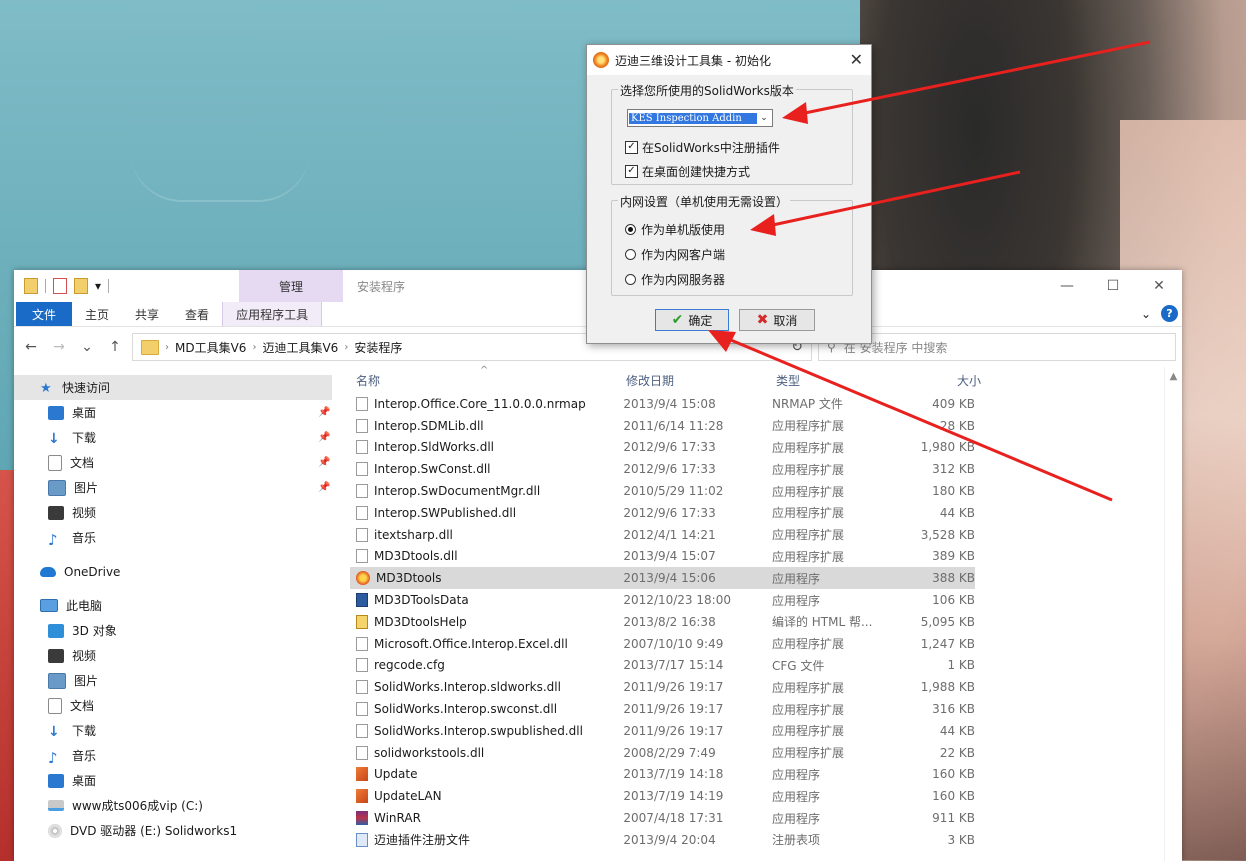 Image resolution: width=1246 pixels, height=861 pixels. I want to click on cancel-button: ✖ 取消, so click(777, 320).